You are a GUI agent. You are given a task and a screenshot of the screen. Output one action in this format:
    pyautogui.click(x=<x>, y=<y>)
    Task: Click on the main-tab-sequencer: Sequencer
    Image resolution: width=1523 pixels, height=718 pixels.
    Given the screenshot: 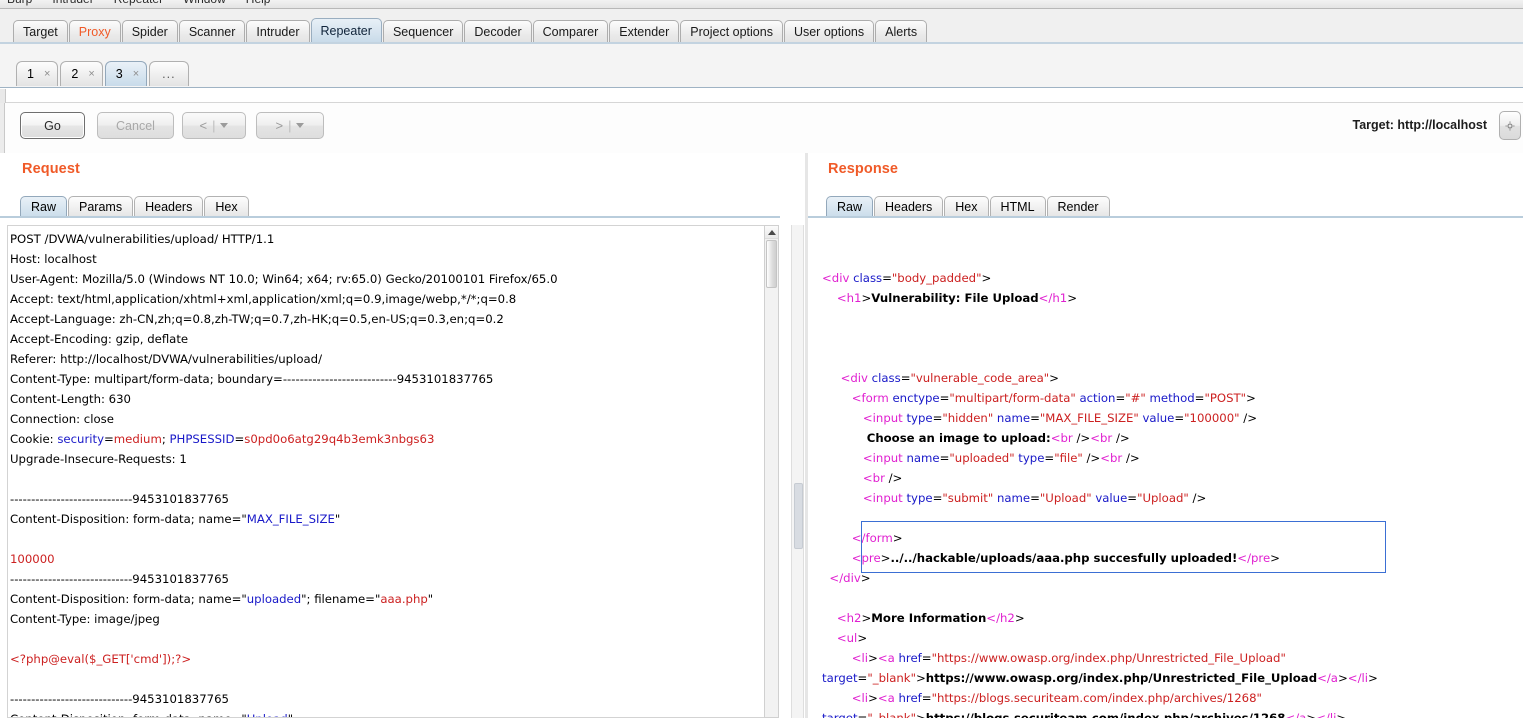 What is the action you would take?
    pyautogui.click(x=423, y=32)
    